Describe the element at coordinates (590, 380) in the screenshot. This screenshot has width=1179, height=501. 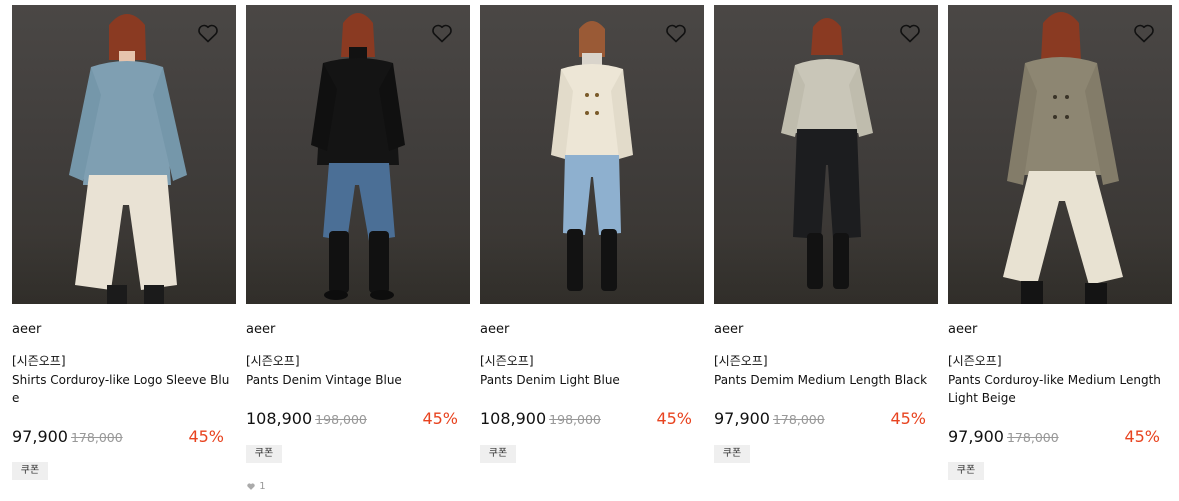
I see `product-name: Pants Denim Light Blue` at that location.